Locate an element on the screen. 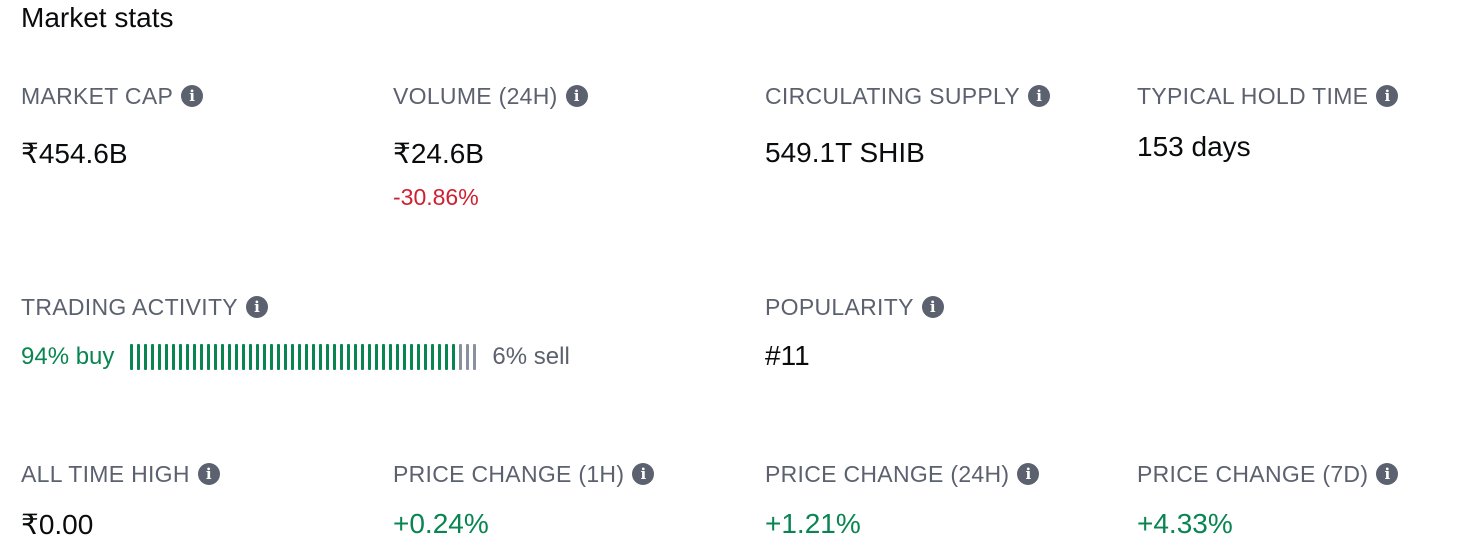  stat-value: ₹454.6B is located at coordinates (74, 153).